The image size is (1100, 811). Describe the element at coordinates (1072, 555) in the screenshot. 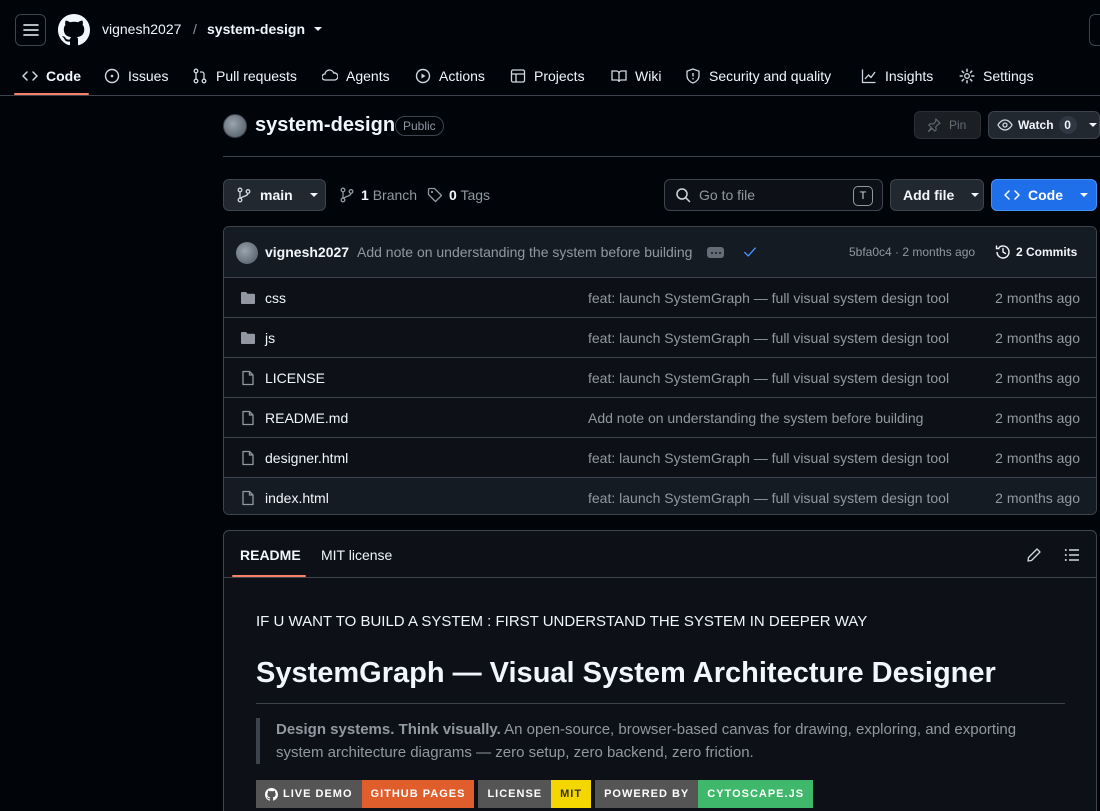

I see `list-icon` at that location.